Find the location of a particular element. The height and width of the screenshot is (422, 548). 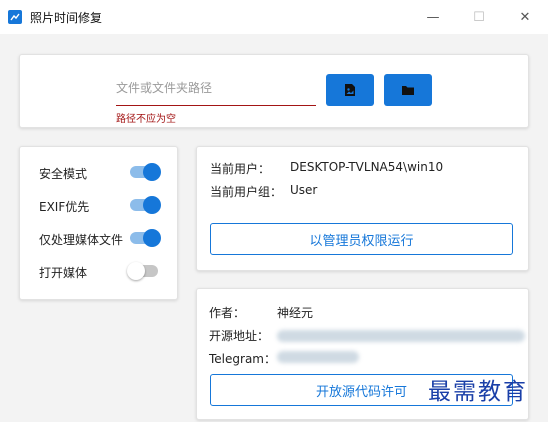

folder-icon is located at coordinates (408, 90).